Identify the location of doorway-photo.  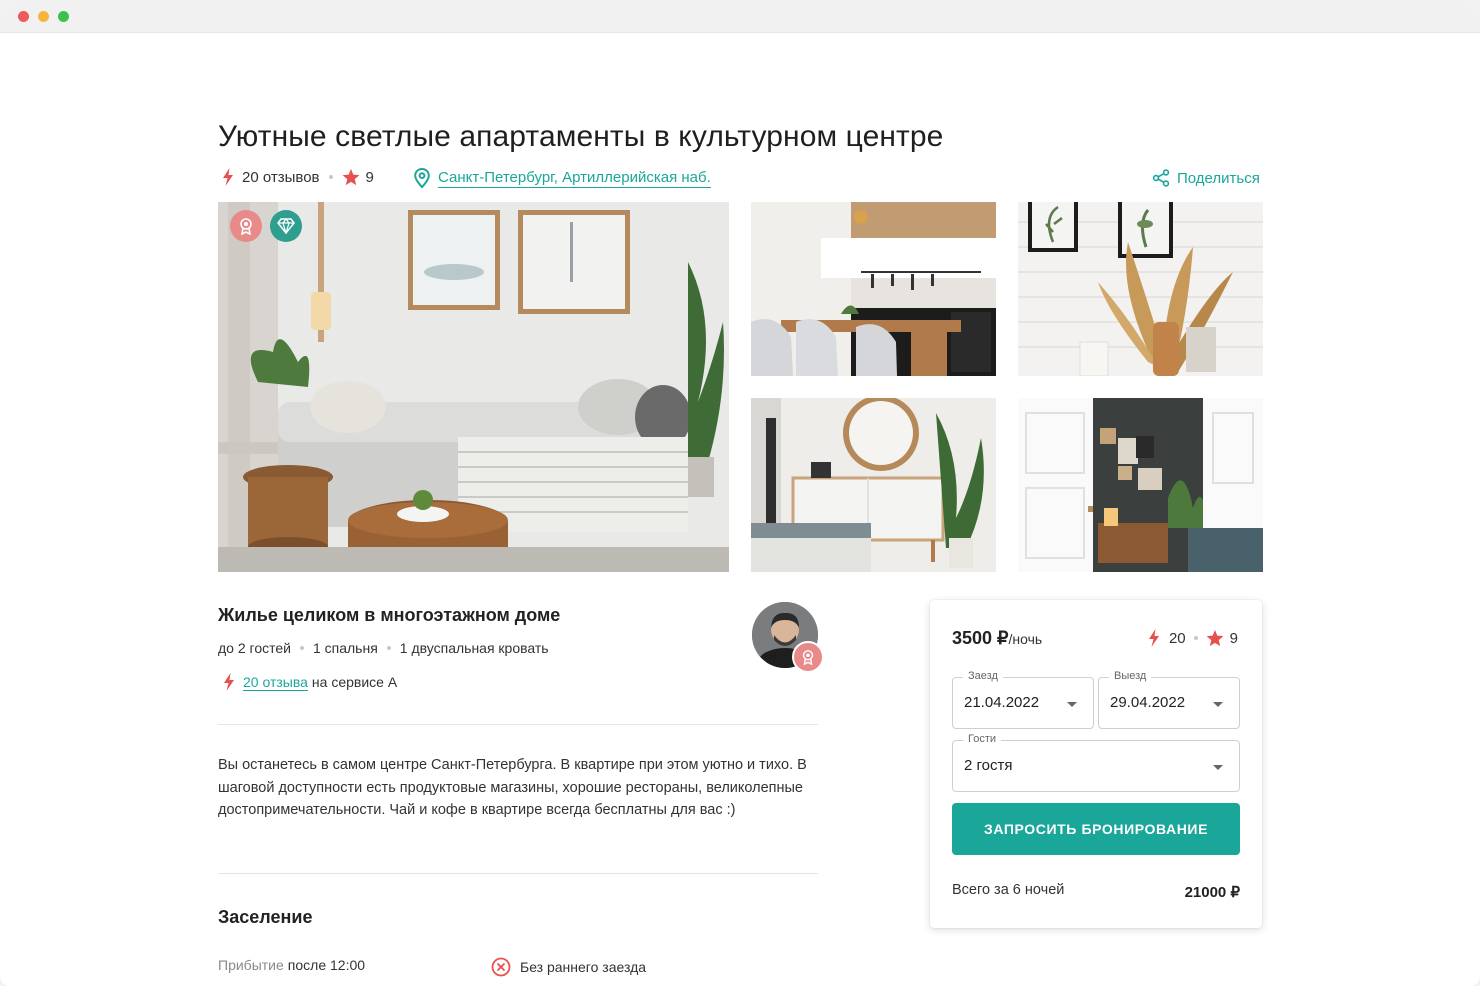
(1140, 485).